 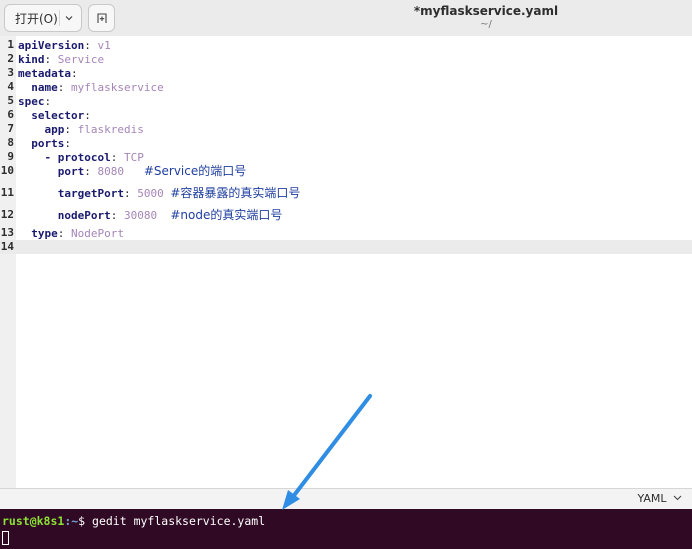 I want to click on line-content: name: myflaskservice, so click(x=91, y=87).